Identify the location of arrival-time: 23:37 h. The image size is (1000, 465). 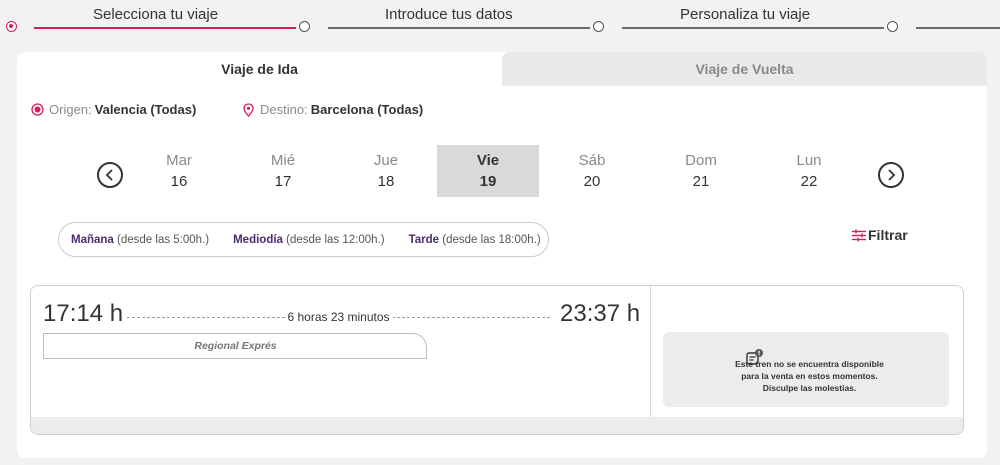
(600, 313).